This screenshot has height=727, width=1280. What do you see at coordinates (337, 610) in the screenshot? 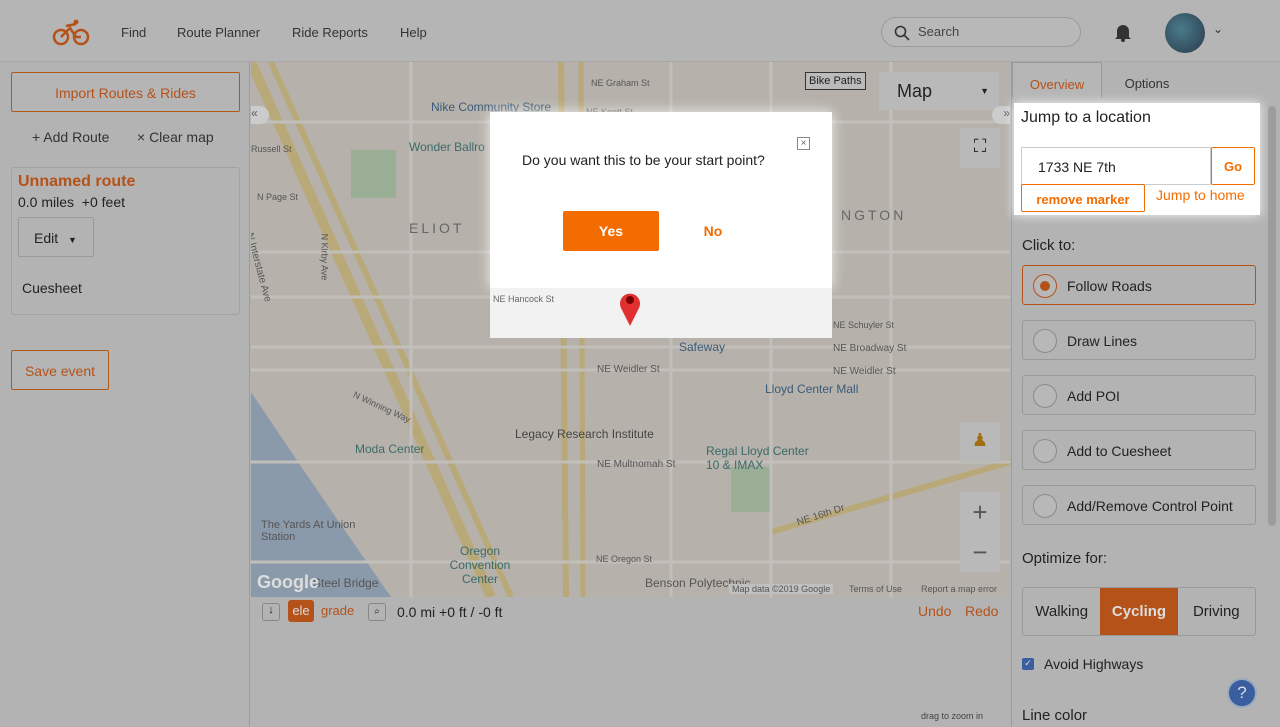
I see `grade-toggle: grade` at bounding box center [337, 610].